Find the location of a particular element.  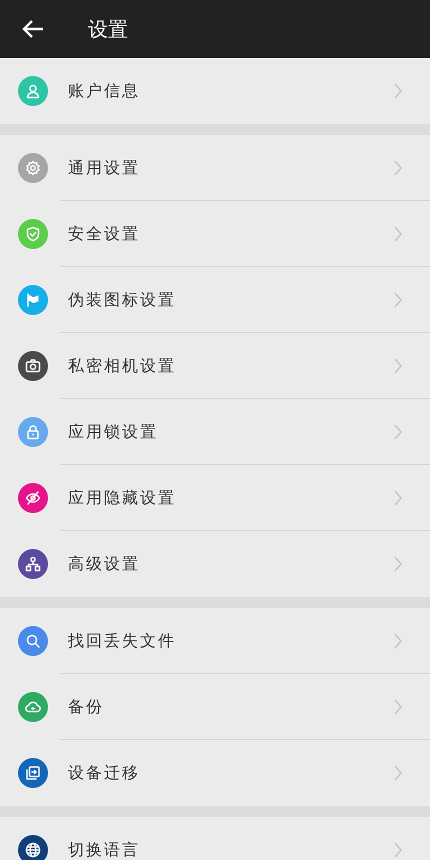

settings-row: 切换语言 is located at coordinates (215, 838).